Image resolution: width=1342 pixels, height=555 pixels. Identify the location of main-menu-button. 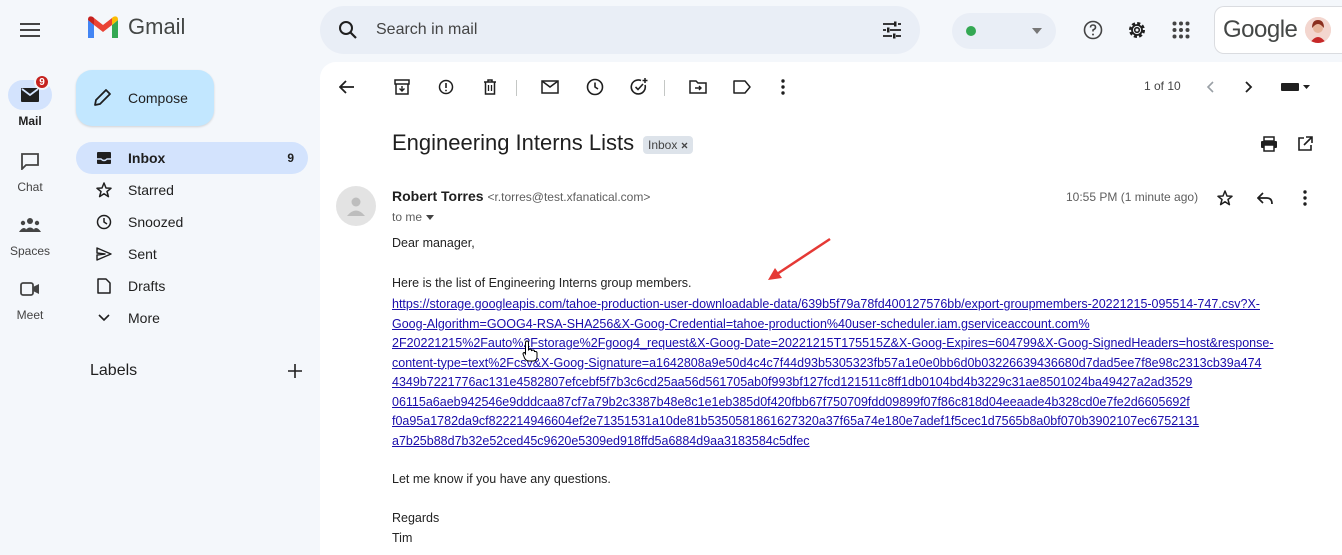
(30, 30).